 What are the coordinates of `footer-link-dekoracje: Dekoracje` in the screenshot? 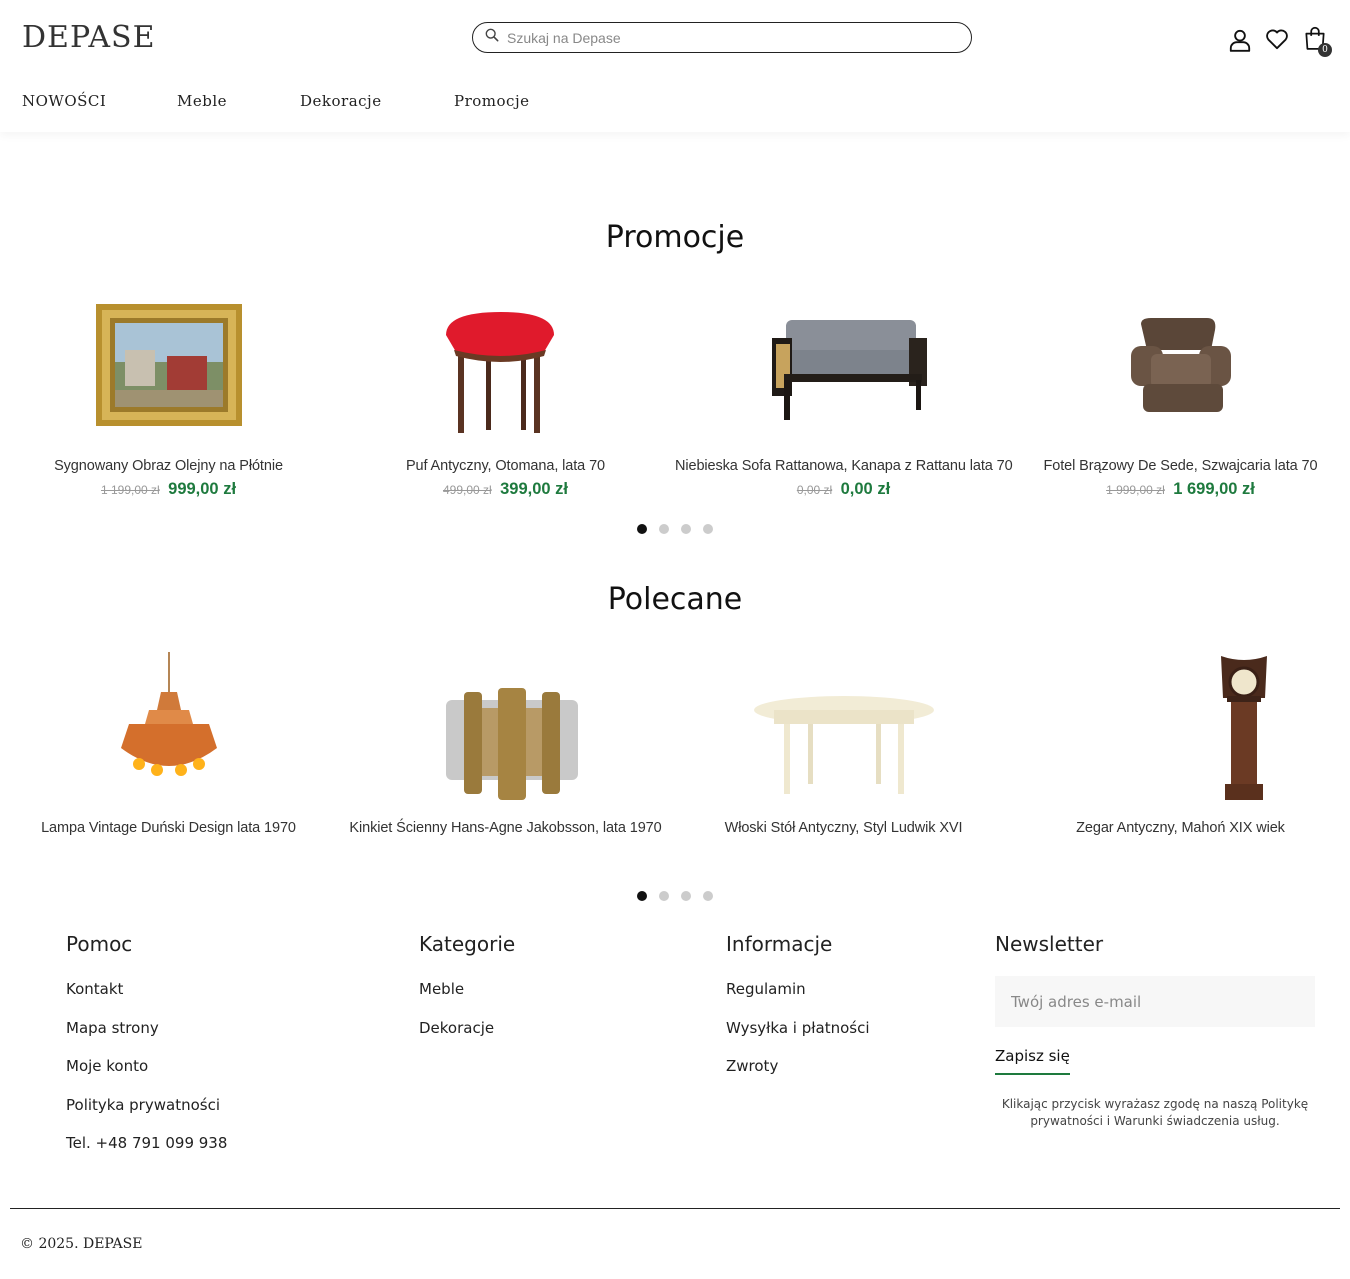 It's located at (467, 1038).